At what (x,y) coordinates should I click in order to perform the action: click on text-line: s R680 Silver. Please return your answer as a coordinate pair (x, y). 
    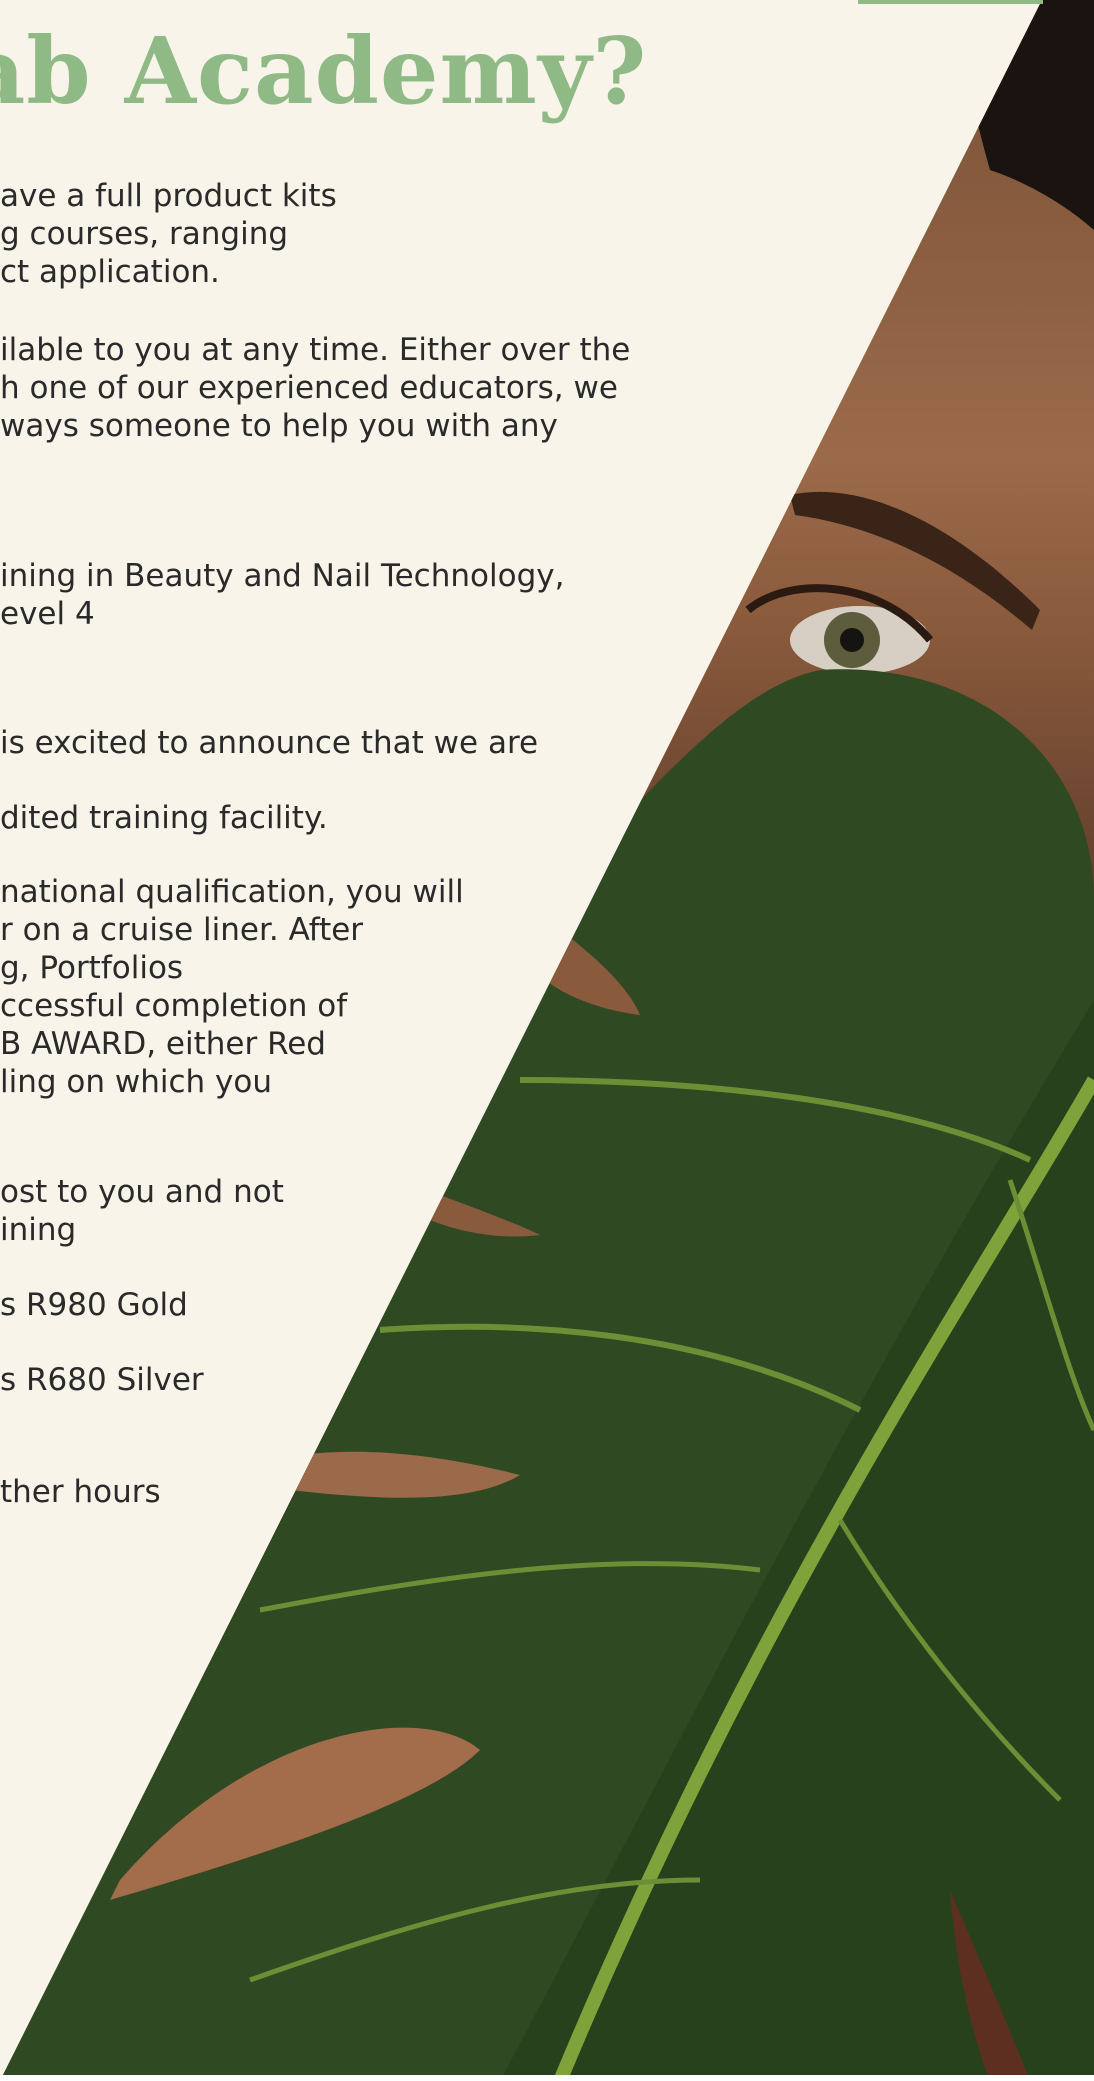
    Looking at the image, I should click on (102, 1380).